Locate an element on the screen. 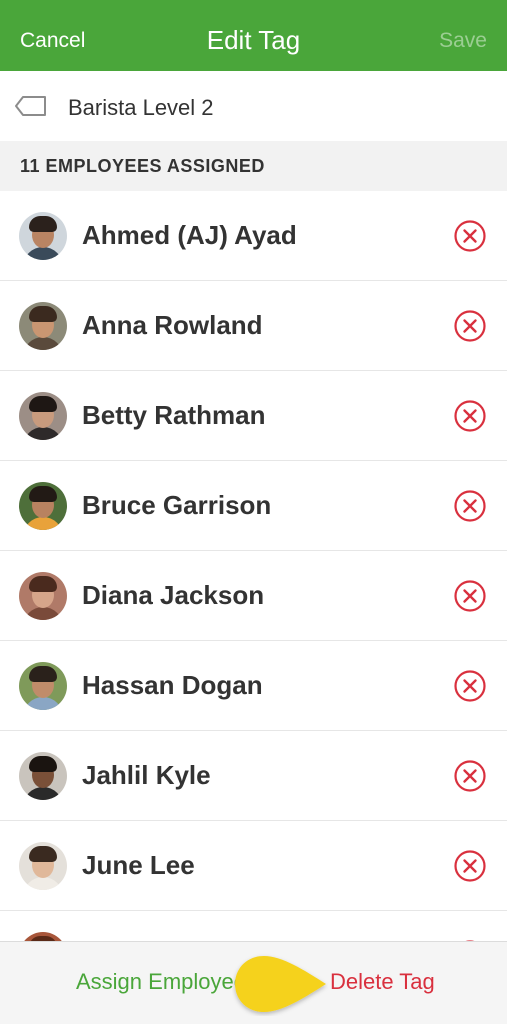 This screenshot has width=507, height=1024. employee-name: Anna Rowland is located at coordinates (172, 325).